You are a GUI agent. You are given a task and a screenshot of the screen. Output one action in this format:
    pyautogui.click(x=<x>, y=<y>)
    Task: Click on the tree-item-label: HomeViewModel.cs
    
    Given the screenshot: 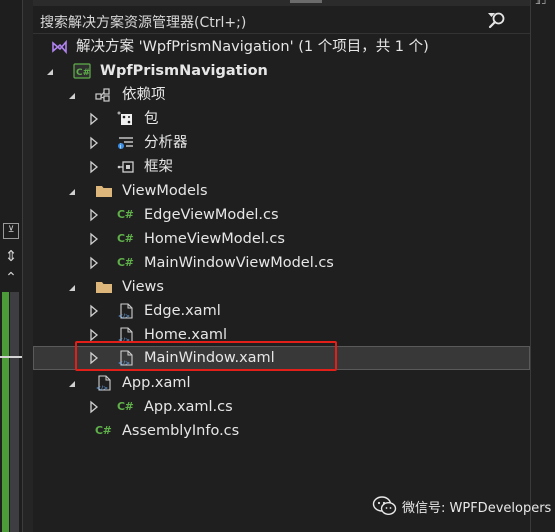 What is the action you would take?
    pyautogui.click(x=214, y=239)
    